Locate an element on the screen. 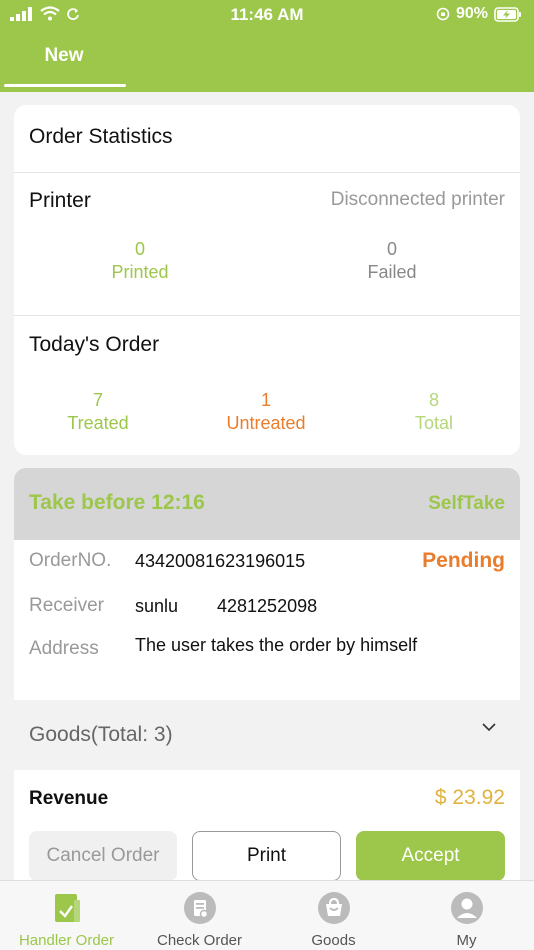 This screenshot has width=534, height=950. revenue-value: $ 23.92 is located at coordinates (469, 797).